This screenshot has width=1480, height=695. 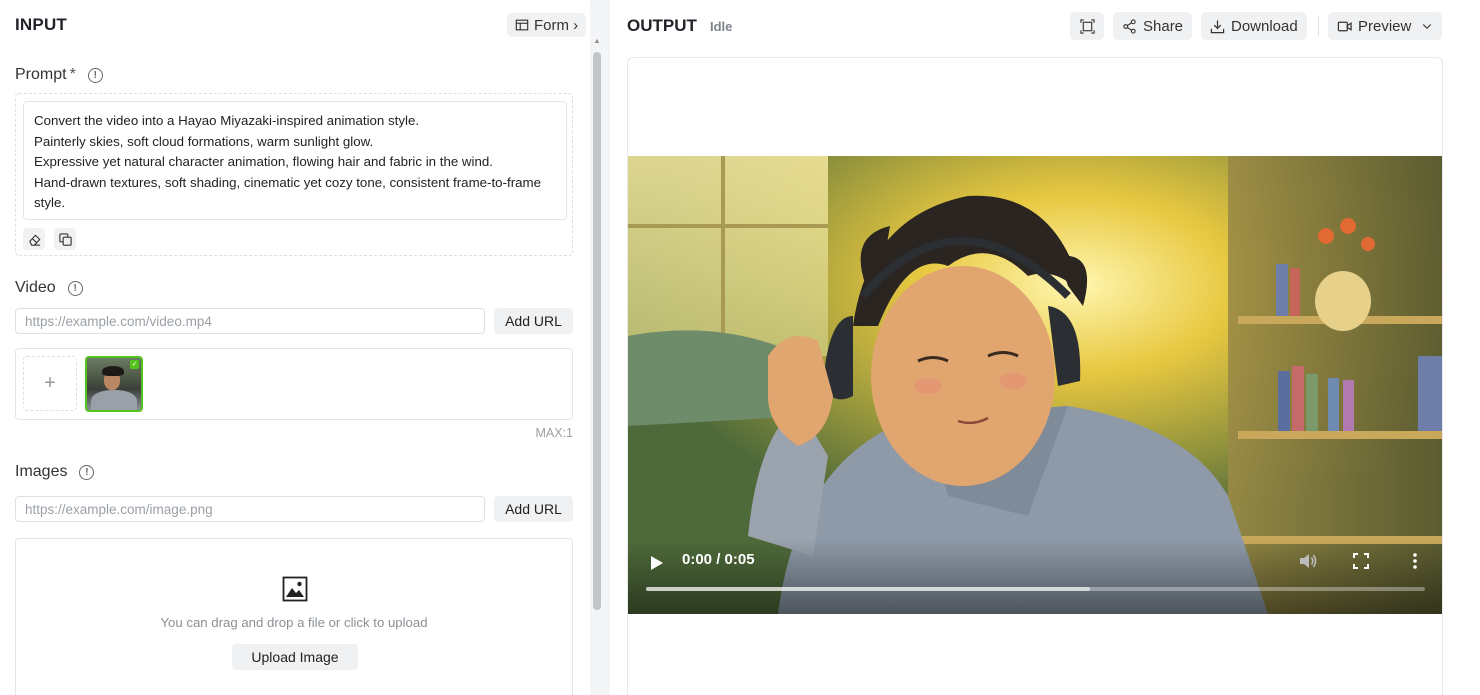 I want to click on image-url-input: https://example.com/image.png, so click(x=250, y=509).